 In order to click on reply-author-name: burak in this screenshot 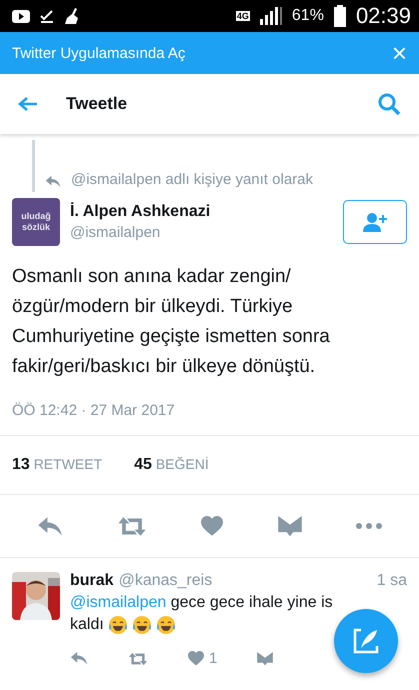, I will do `click(92, 581)`.